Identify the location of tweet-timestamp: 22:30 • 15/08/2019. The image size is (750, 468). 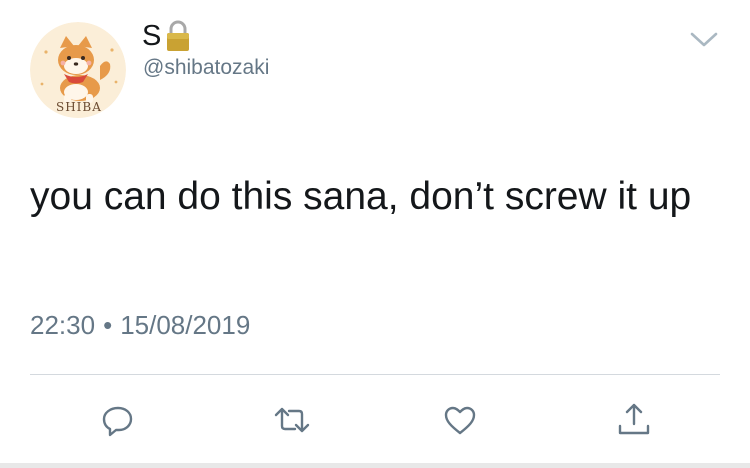
(140, 325).